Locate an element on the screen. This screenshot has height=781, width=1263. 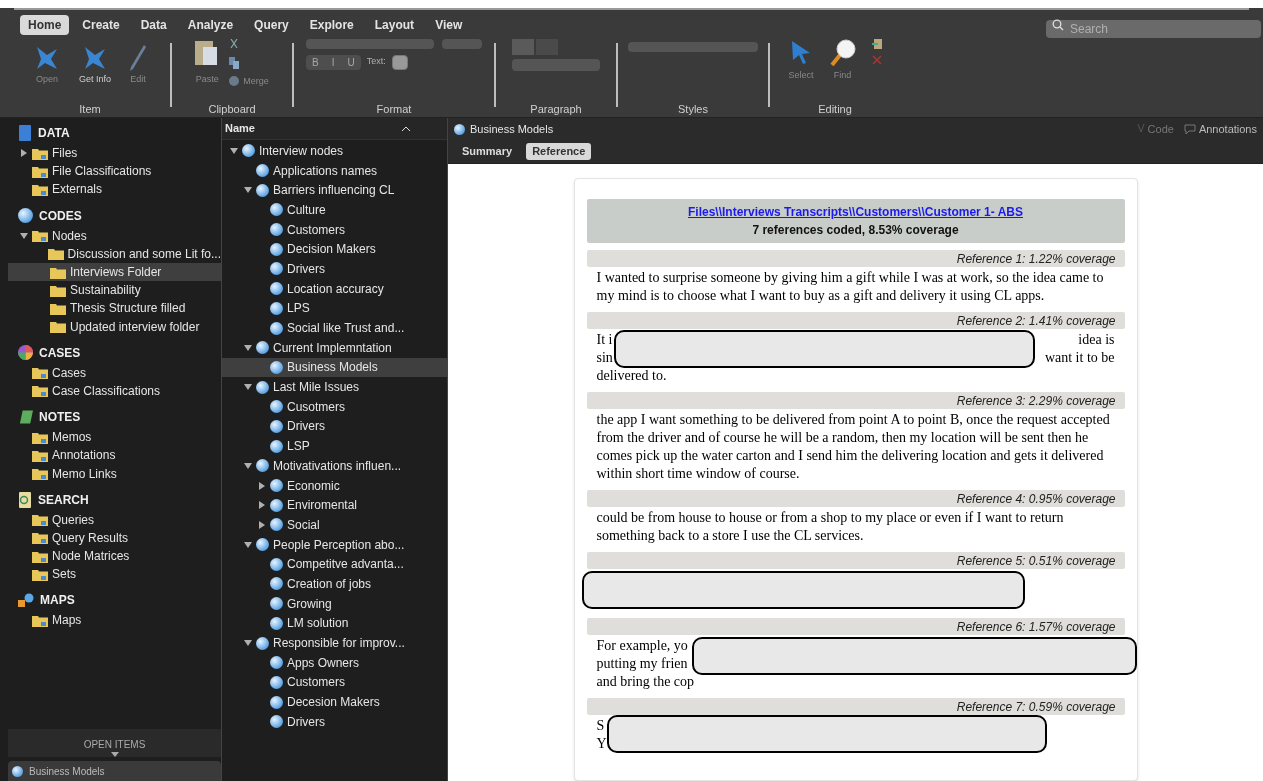
sidebar-item: Node Matrices is located at coordinates (114, 556).